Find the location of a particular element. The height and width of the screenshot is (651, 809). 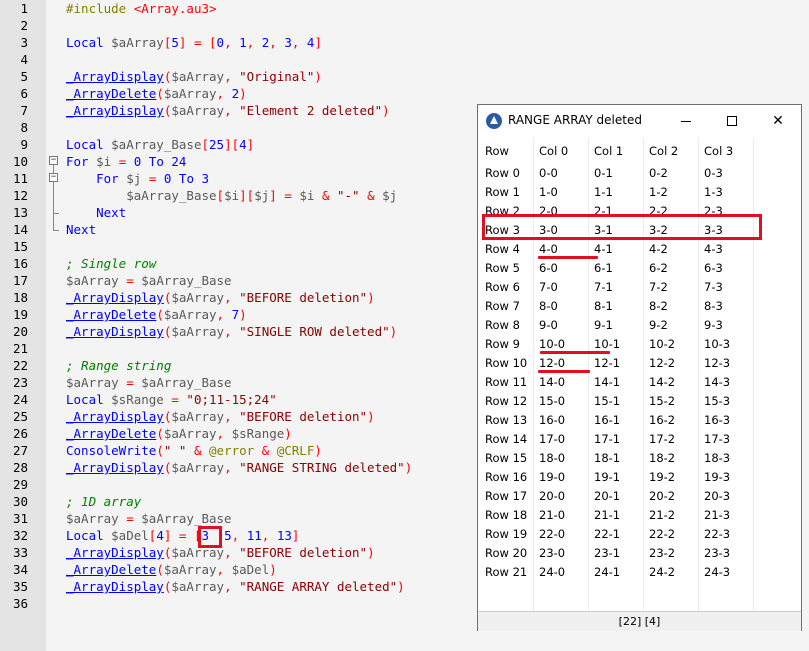

table-row: Row 9 10-0 10-1 10-2 10-3 is located at coordinates (639, 344).